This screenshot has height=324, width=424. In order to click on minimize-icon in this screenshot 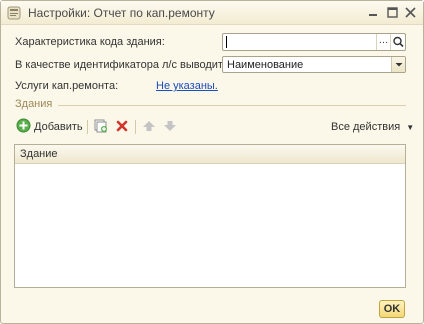, I will do `click(373, 12)`.